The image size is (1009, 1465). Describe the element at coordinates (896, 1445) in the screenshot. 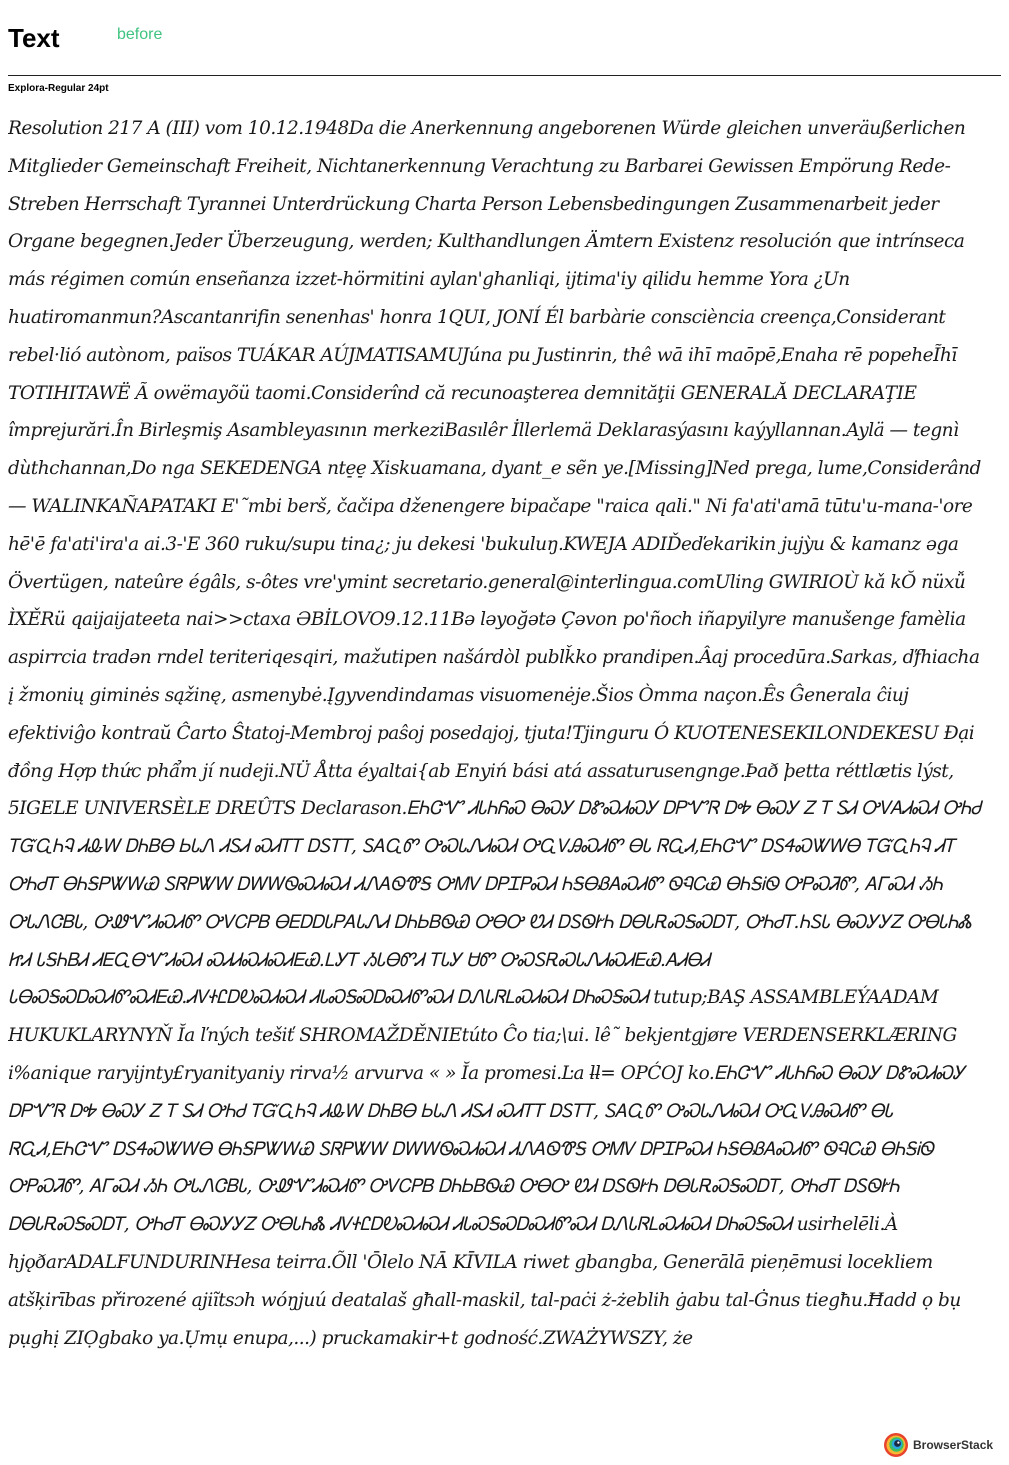

I see `browserstack-logo-icon` at that location.